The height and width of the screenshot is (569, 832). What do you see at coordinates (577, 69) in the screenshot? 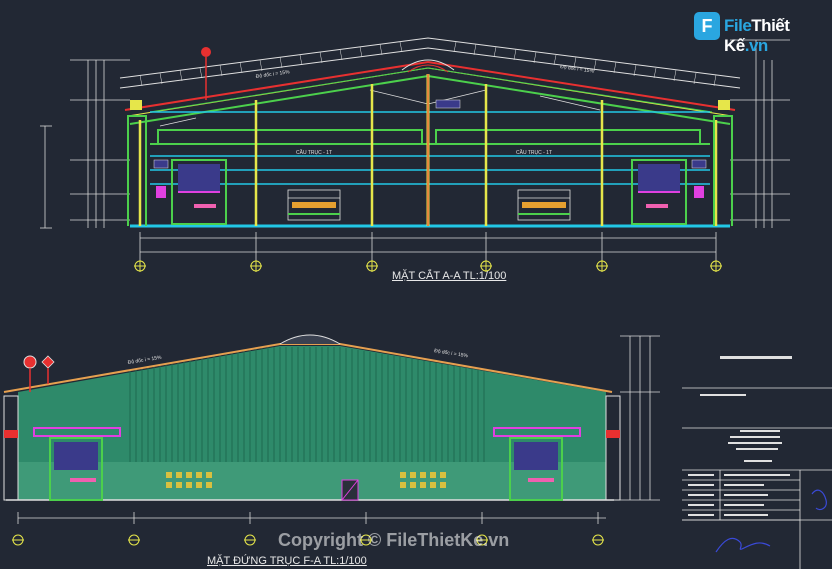
I see `slope-label-right: Độ dốc i = 15%` at bounding box center [577, 69].